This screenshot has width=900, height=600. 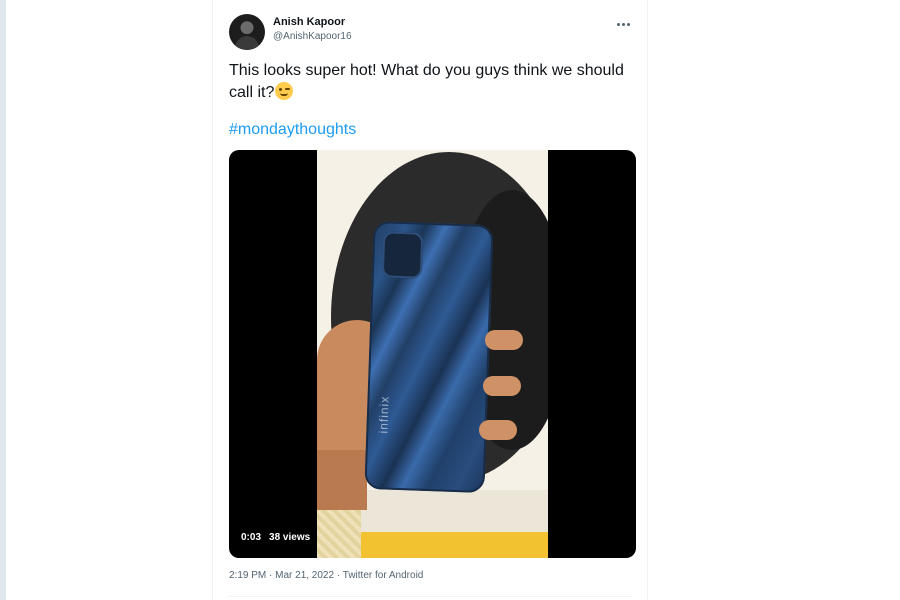 What do you see at coordinates (247, 32) in the screenshot?
I see `avatar` at bounding box center [247, 32].